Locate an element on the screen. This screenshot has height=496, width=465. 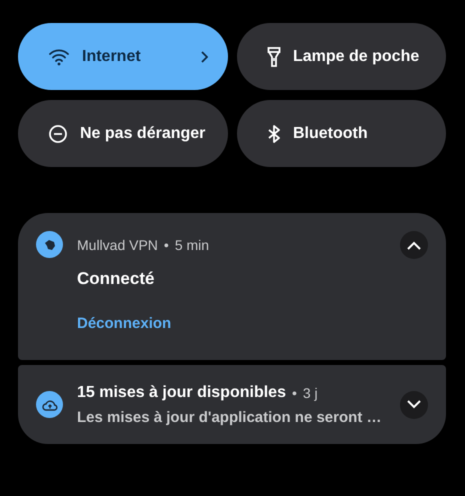
notification-title: 15 mises à jour disponibles is located at coordinates (181, 393).